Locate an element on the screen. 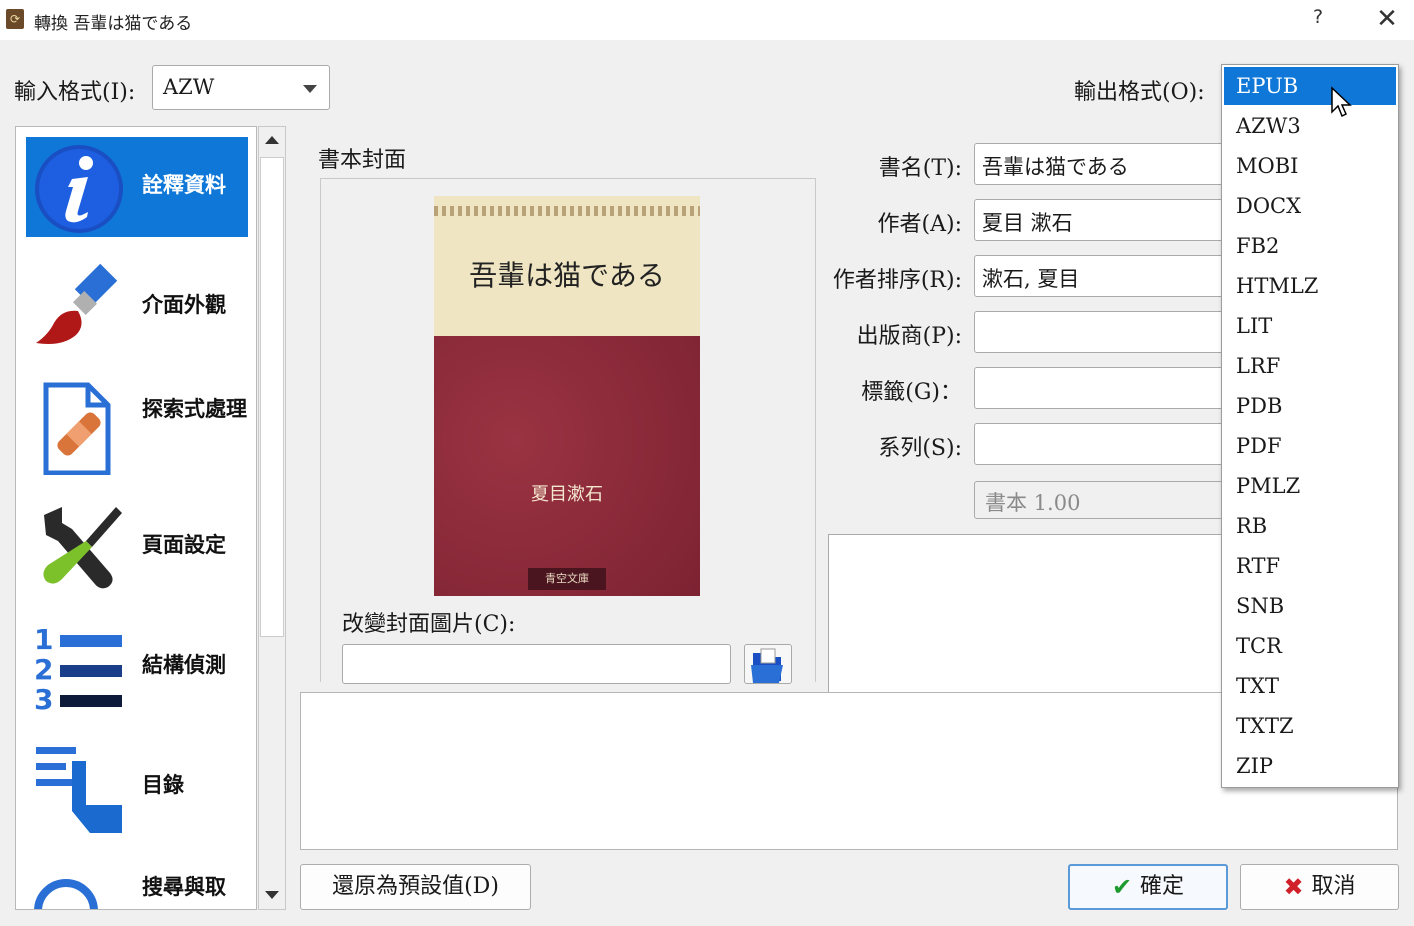 This screenshot has width=1414, height=926. cover-ornament is located at coordinates (567, 211).